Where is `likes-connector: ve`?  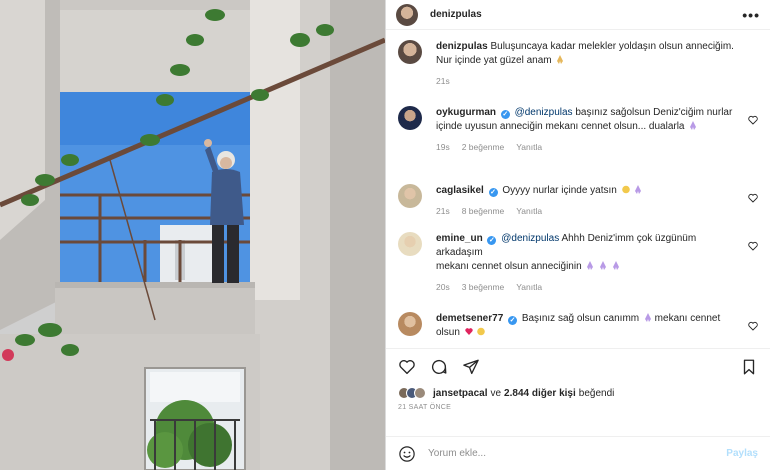 likes-connector: ve is located at coordinates (496, 393).